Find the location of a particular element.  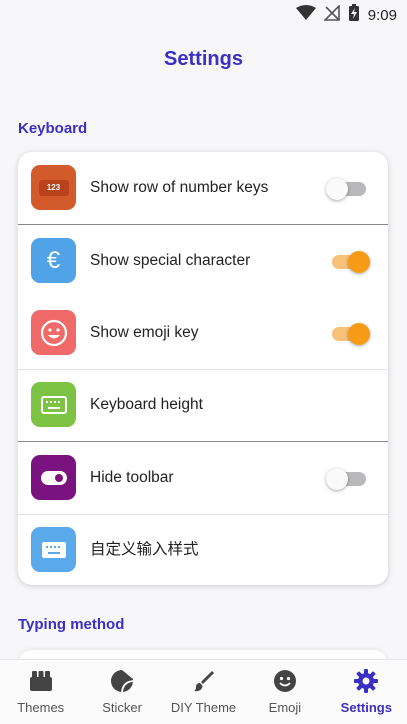

status-bar: 9:09 is located at coordinates (203, 15).